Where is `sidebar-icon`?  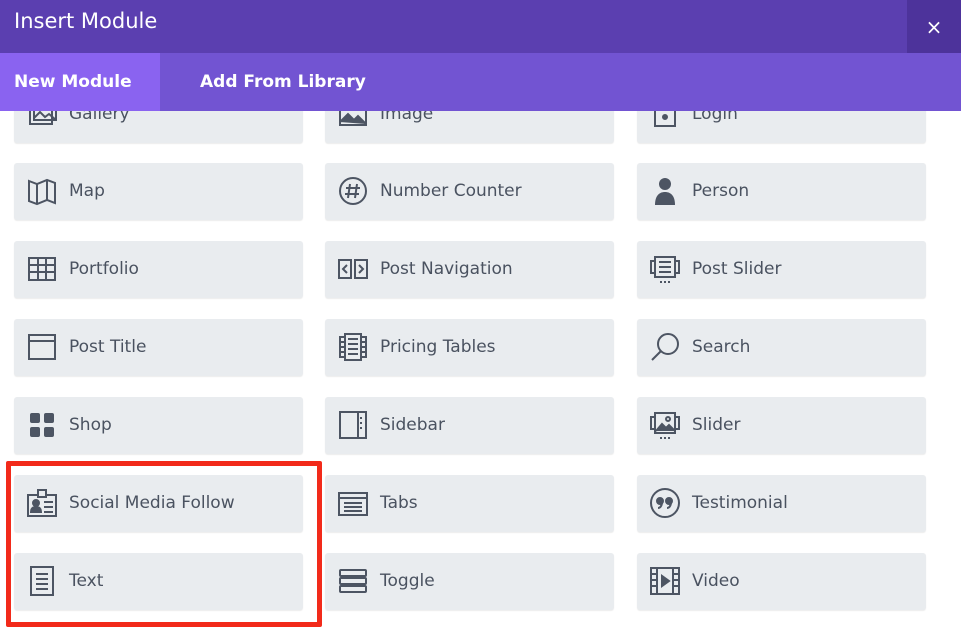 sidebar-icon is located at coordinates (353, 425).